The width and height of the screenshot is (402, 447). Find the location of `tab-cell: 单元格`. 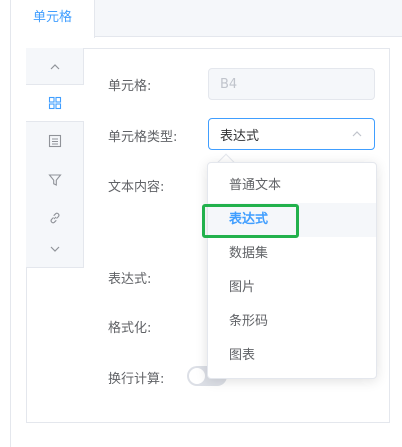

tab-cell: 单元格 is located at coordinates (53, 19).